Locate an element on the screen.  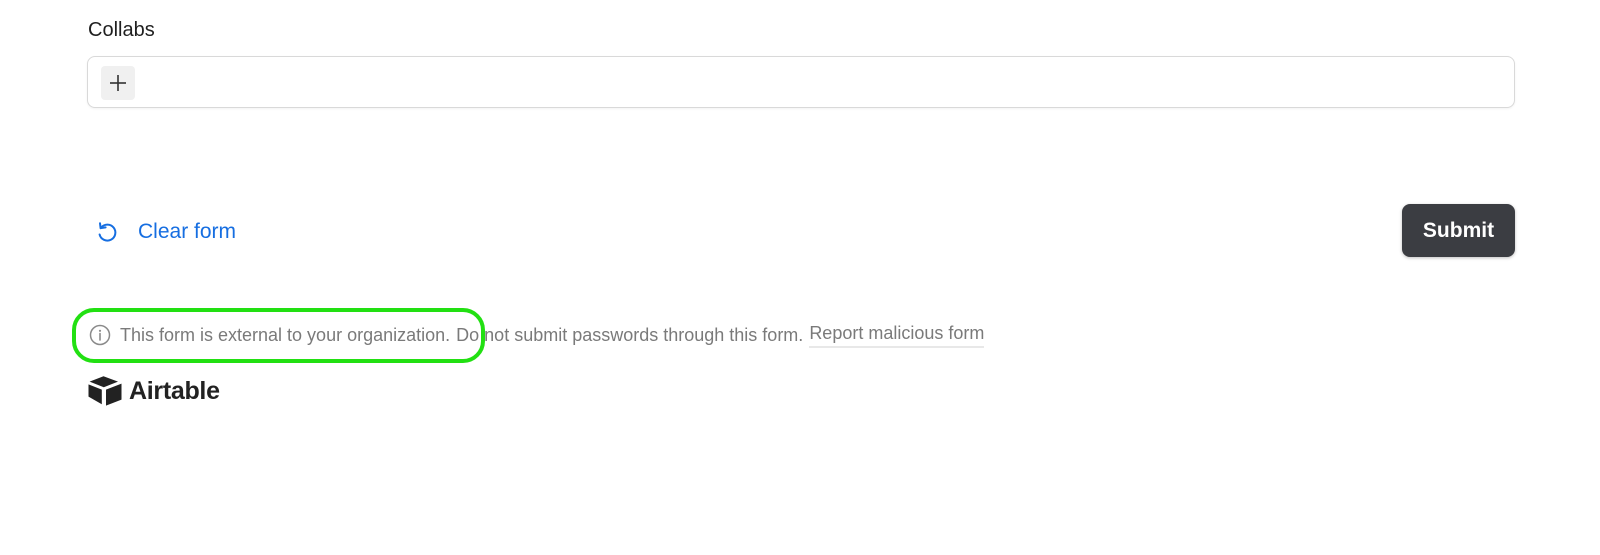
undo-icon is located at coordinates (107, 232).